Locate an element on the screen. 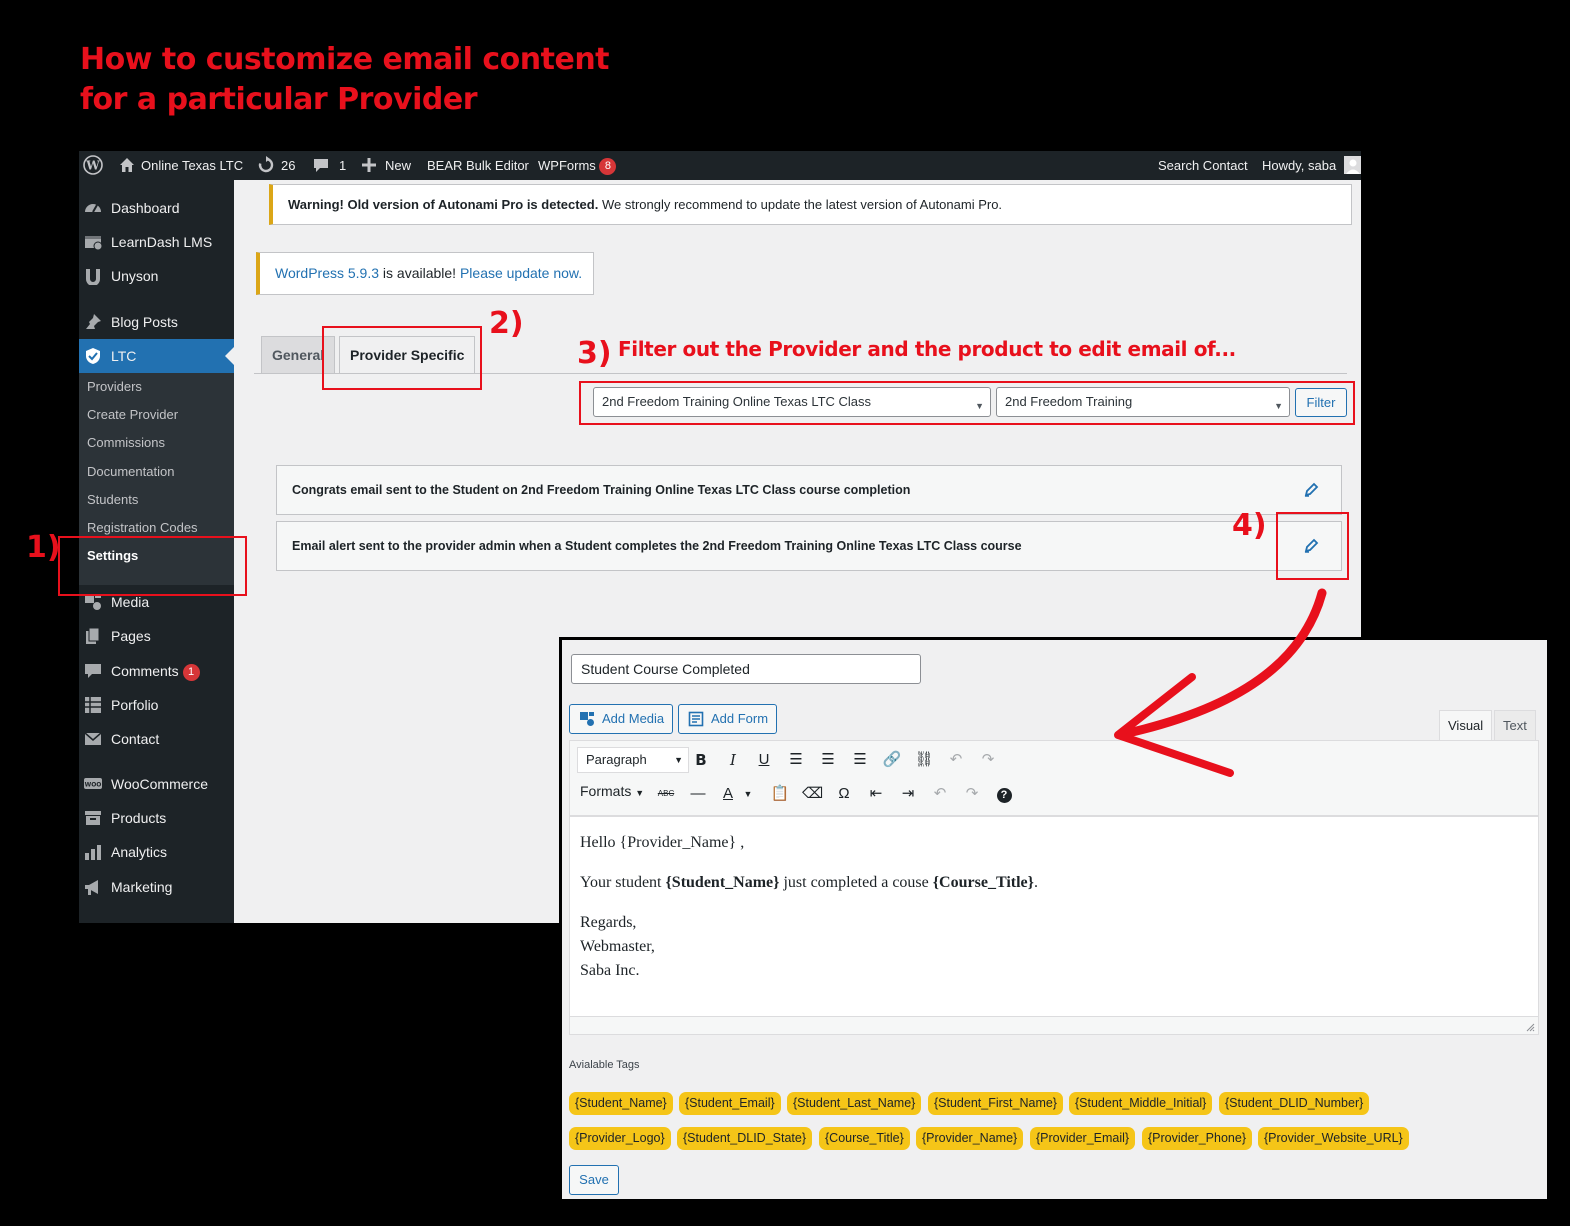 Image resolution: width=1570 pixels, height=1226 pixels. unlink-icon: ⛓ is located at coordinates (924, 760).